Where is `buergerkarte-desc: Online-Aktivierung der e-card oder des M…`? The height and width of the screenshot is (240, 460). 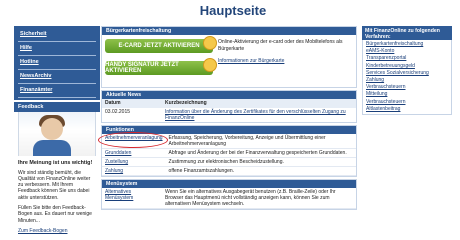
buergerkarte-desc: Online-Aktivierung der e-card oder des M… is located at coordinates (280, 45).